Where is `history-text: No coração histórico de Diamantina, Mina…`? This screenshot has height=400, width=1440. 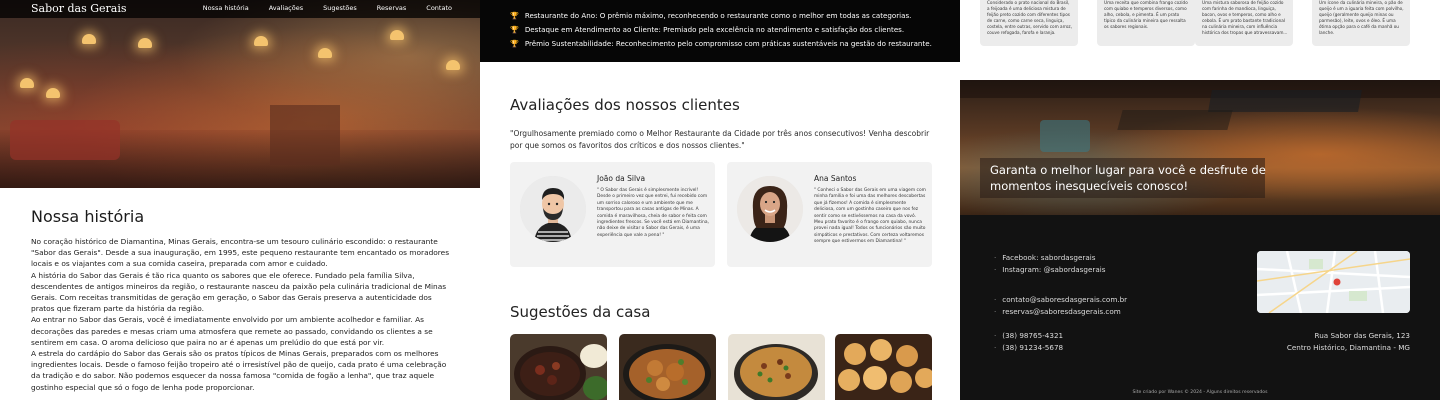 history-text: No coração histórico de Diamantina, Mina… is located at coordinates (241, 314).